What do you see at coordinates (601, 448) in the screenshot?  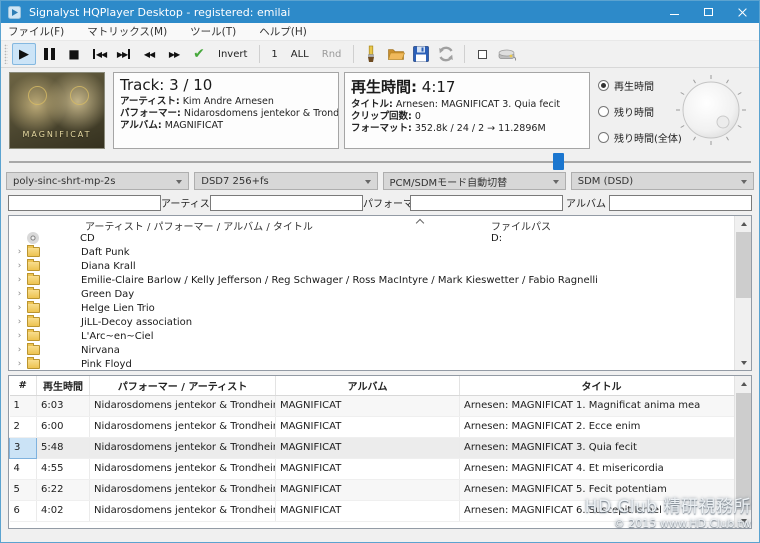 I see `playlist-cell-title: Arnesen: MAGNIFICAT 3. Quia fecit` at bounding box center [601, 448].